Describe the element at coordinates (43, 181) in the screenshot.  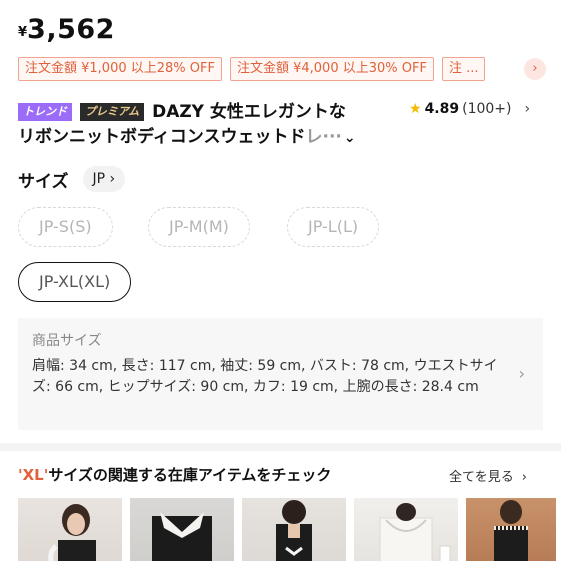
I see `size-label: サイズ` at that location.